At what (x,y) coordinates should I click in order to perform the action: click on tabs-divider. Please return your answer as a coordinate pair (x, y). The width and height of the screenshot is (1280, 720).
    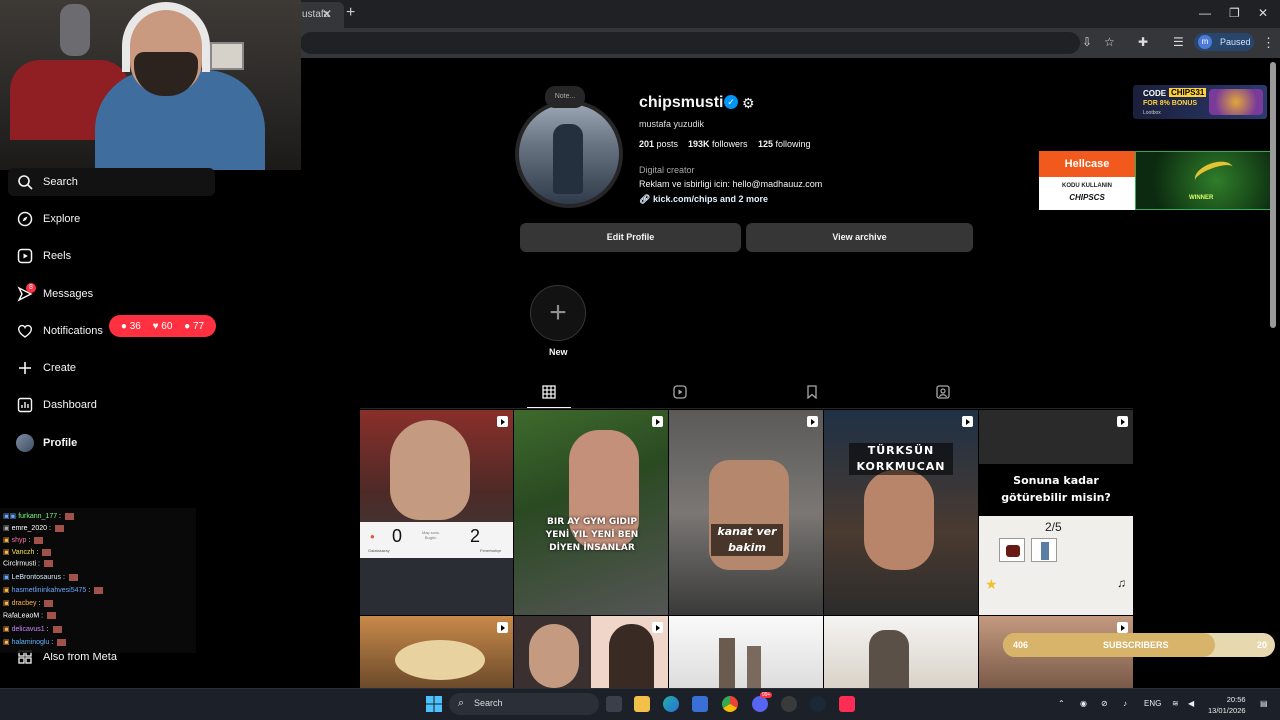
    Looking at the image, I should click on (746, 408).